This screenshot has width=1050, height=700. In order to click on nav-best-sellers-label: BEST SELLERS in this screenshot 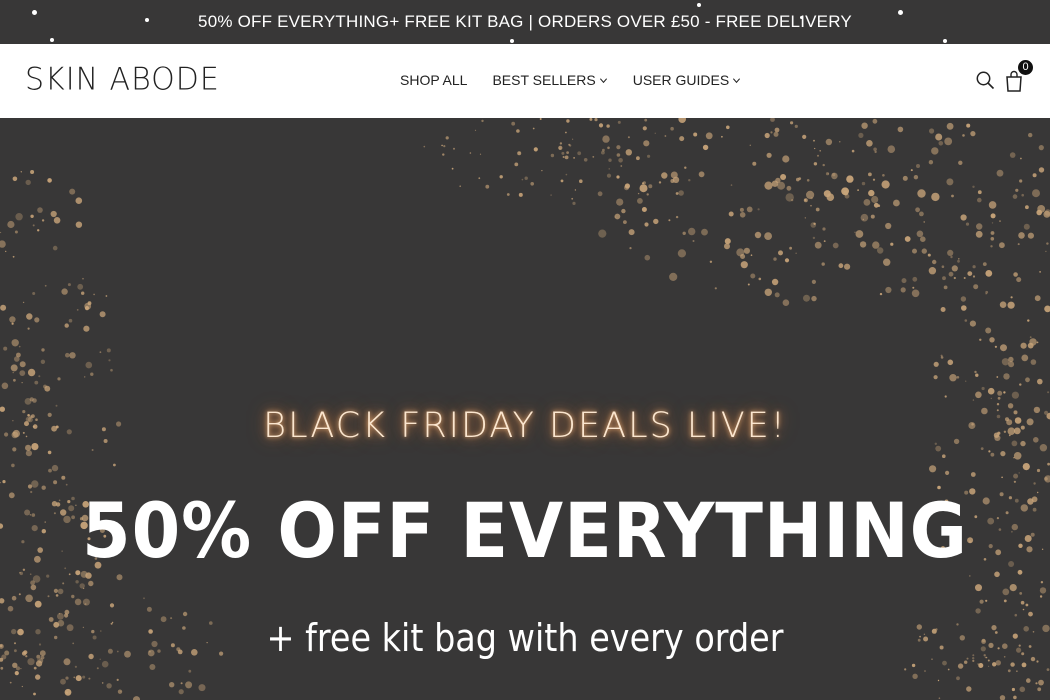, I will do `click(544, 80)`.